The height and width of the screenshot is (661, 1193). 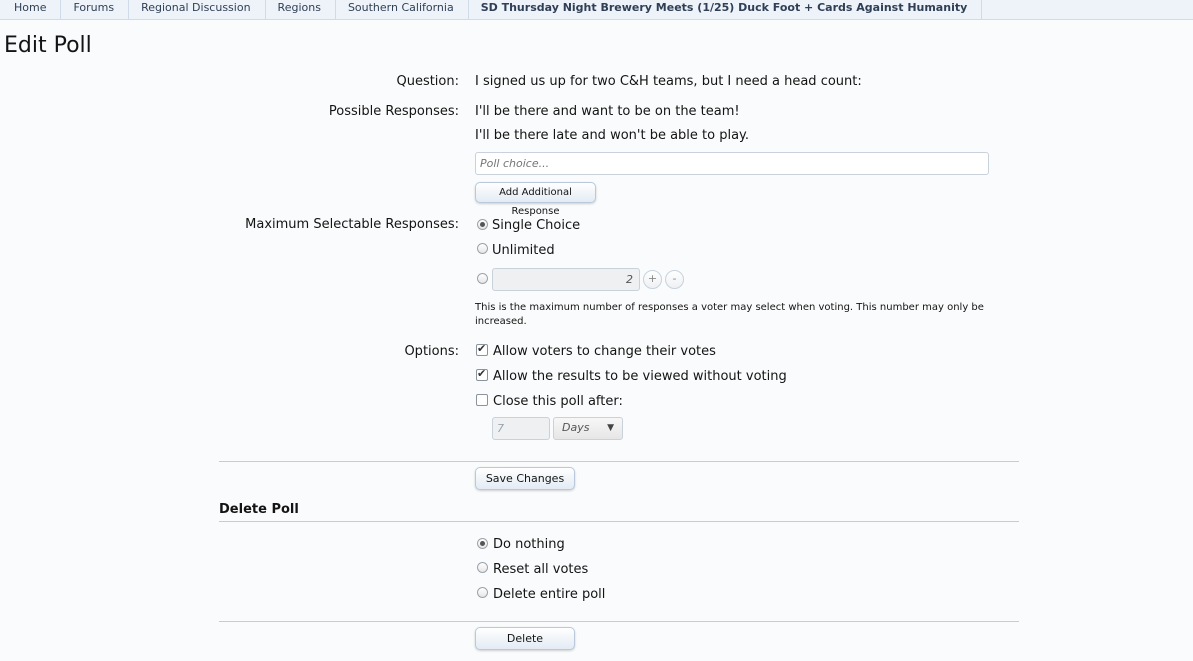 What do you see at coordinates (197, 9) in the screenshot?
I see `breadcrumb-regional-discussion: Regional Discussion` at bounding box center [197, 9].